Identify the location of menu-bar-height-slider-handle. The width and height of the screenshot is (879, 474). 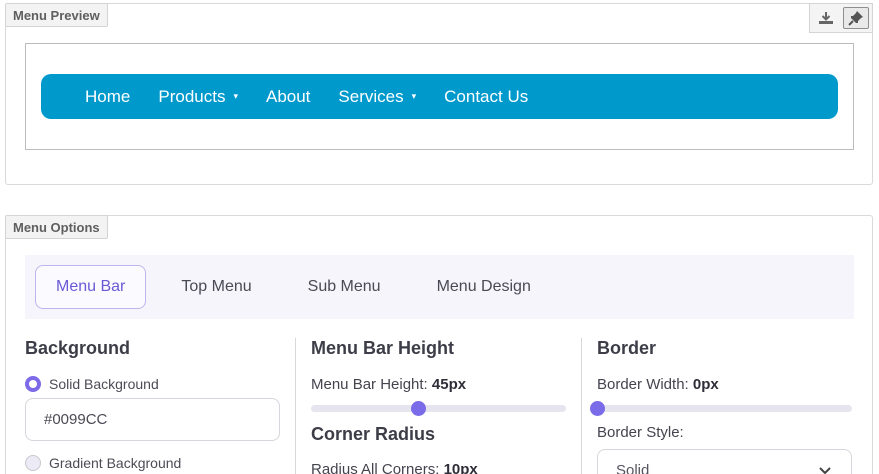
(419, 408).